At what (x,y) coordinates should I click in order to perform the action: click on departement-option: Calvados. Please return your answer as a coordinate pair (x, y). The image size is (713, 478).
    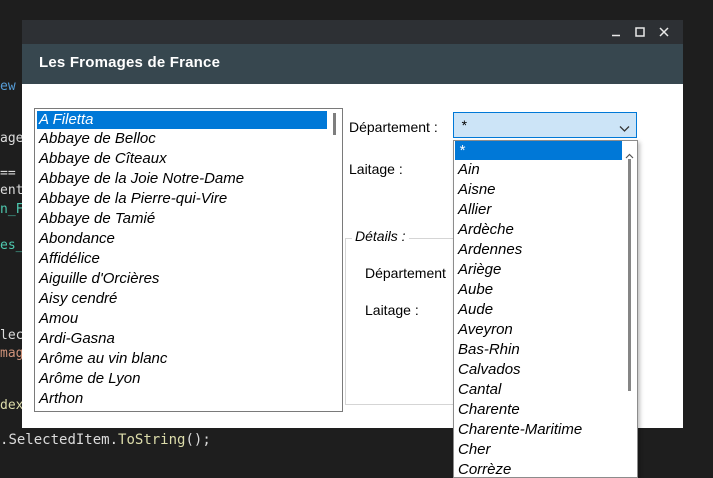
    Looking at the image, I should click on (545, 370).